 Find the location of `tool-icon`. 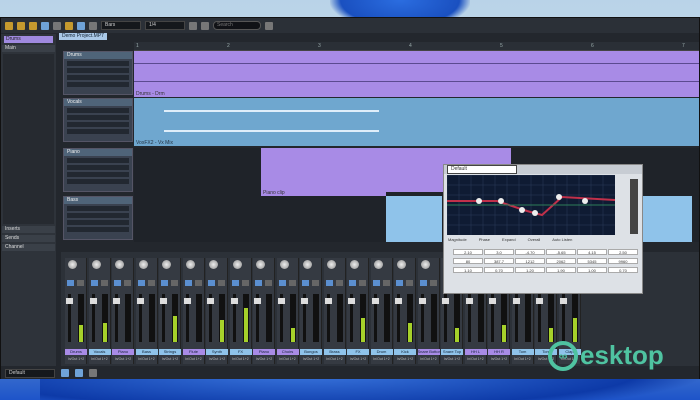

tool-icon is located at coordinates (93, 373).